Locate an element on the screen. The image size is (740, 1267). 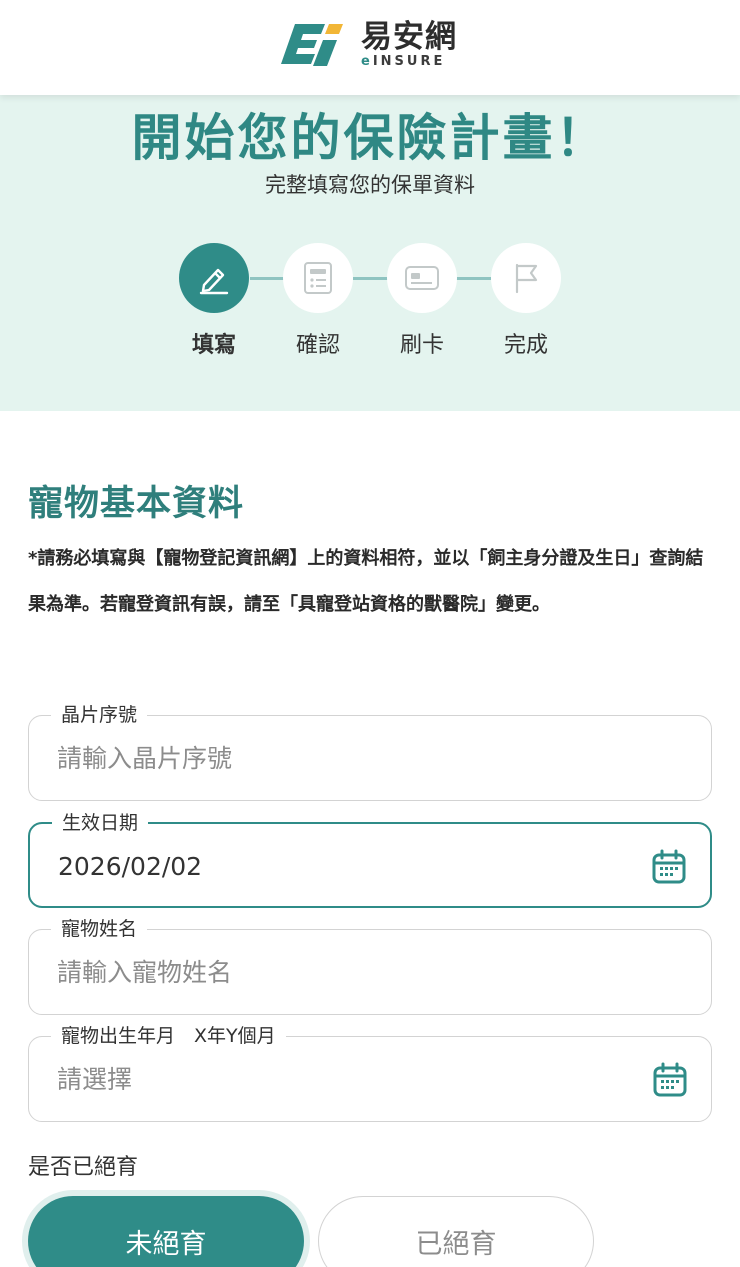
chip-number-field: 晶片序號 請輸入晶片序號 is located at coordinates (370, 751).